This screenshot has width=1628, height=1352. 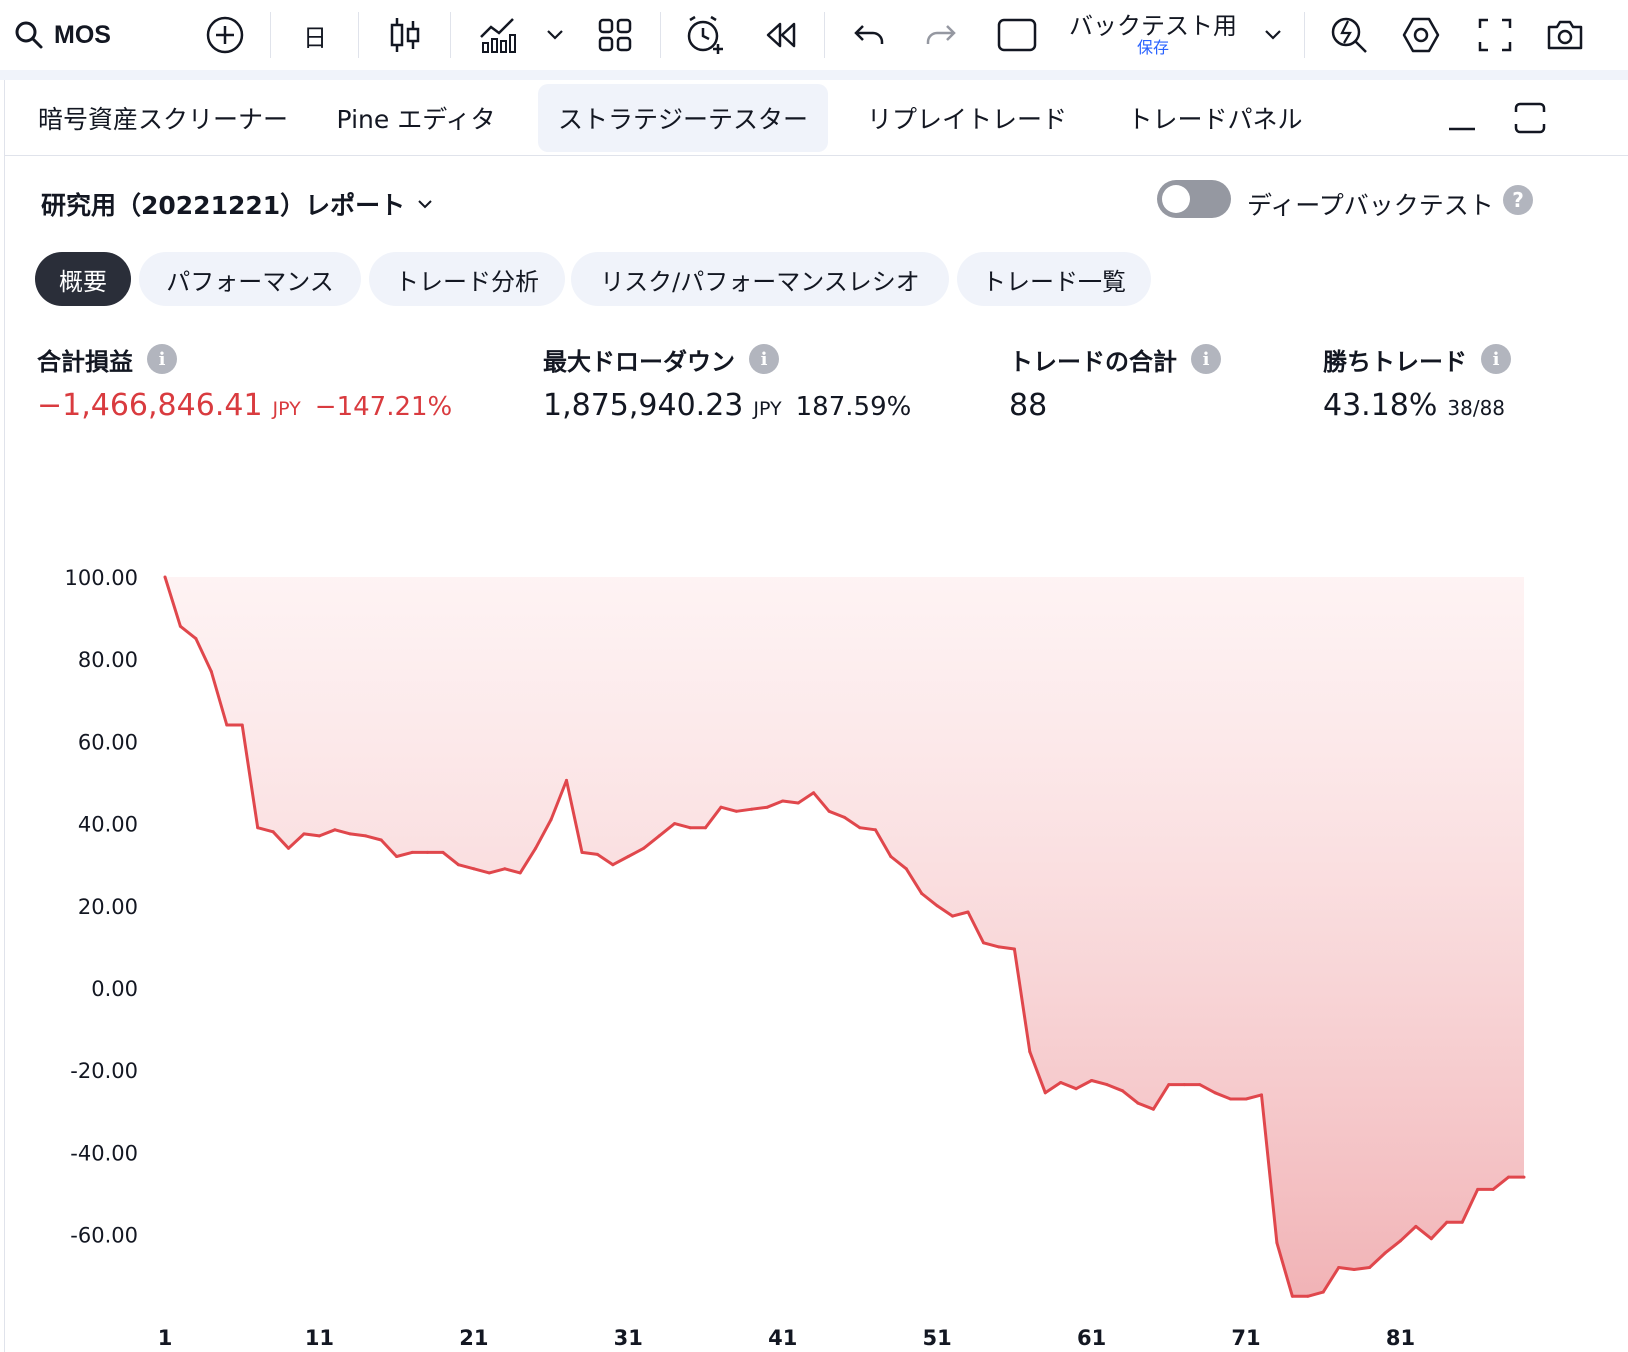 I want to click on layout-dropdown-button, so click(x=1273, y=35).